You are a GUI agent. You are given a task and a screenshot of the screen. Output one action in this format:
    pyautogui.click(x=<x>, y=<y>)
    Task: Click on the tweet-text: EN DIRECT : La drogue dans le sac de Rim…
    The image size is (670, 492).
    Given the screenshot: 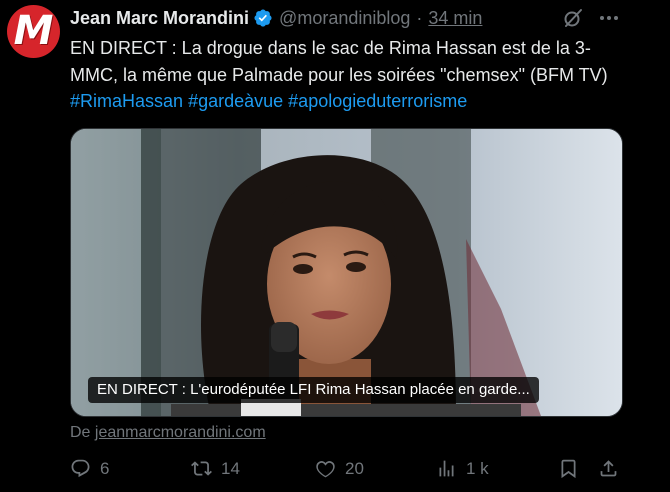 What is the action you would take?
    pyautogui.click(x=350, y=75)
    